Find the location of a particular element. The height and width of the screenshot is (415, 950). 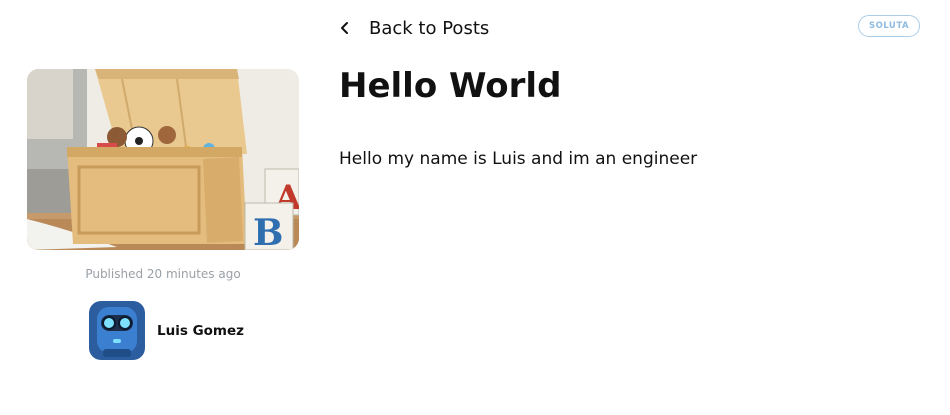

post-hero-image: A B is located at coordinates (163, 159).